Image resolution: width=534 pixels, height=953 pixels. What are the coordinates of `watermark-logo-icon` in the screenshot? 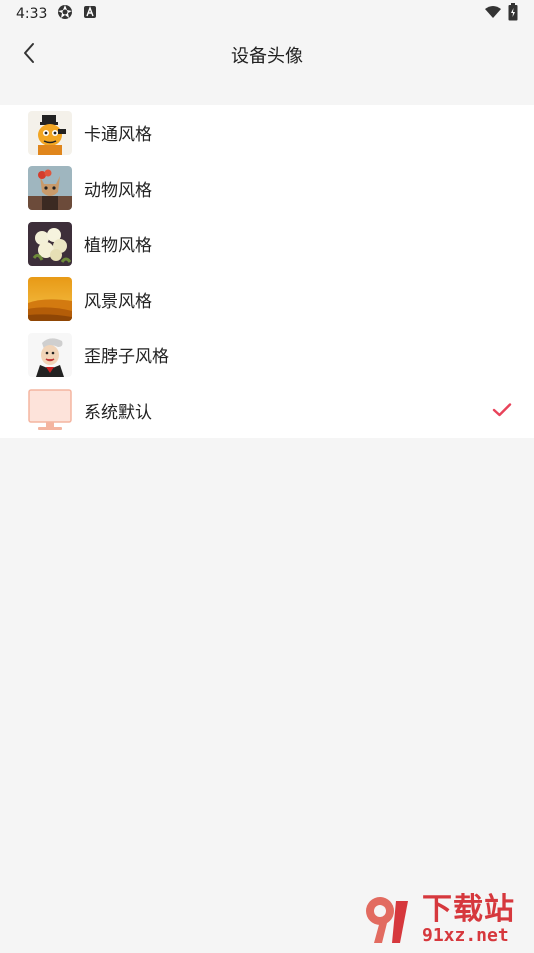 It's located at (387, 920).